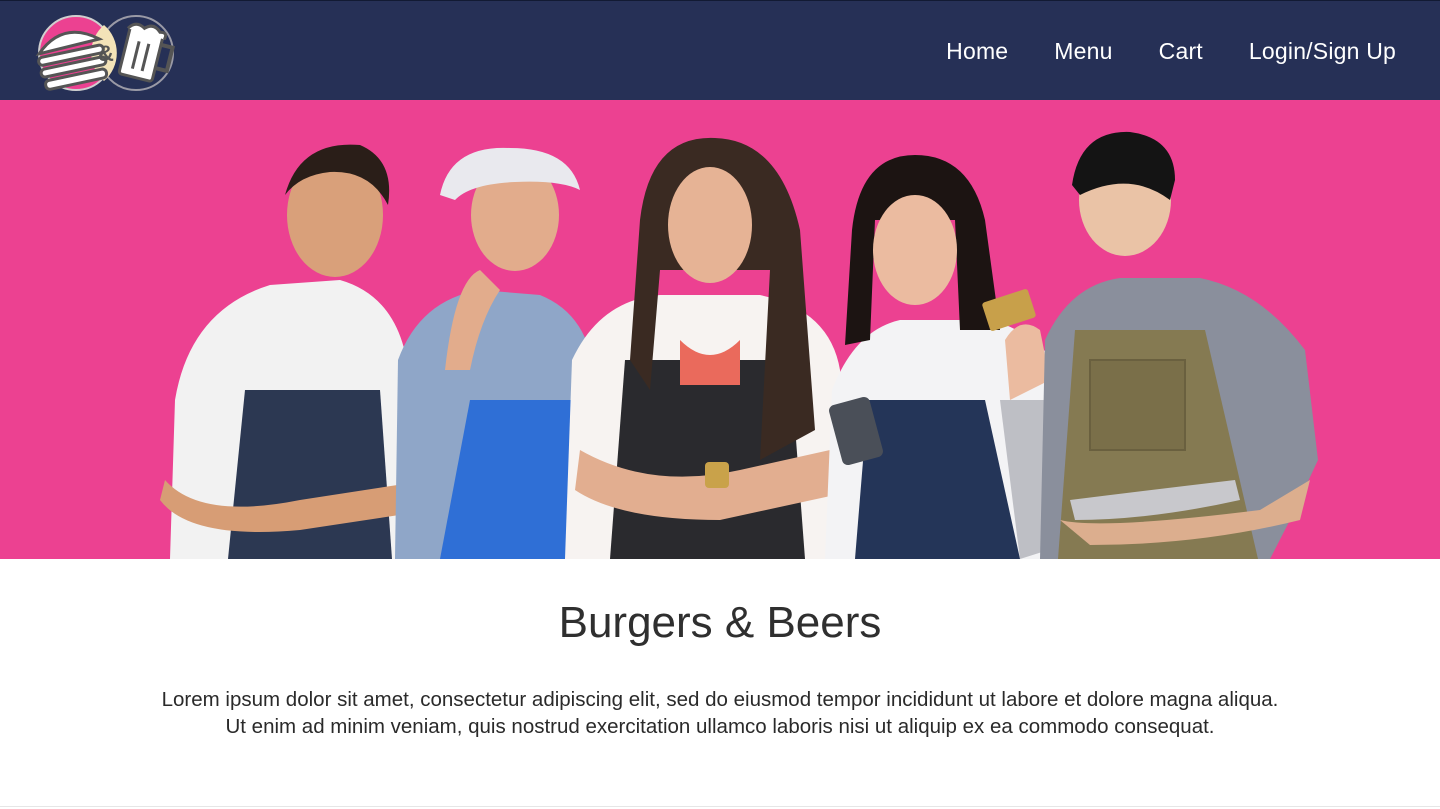 This screenshot has height=809, width=1440. I want to click on logo-ampersand: &, so click(106, 53).